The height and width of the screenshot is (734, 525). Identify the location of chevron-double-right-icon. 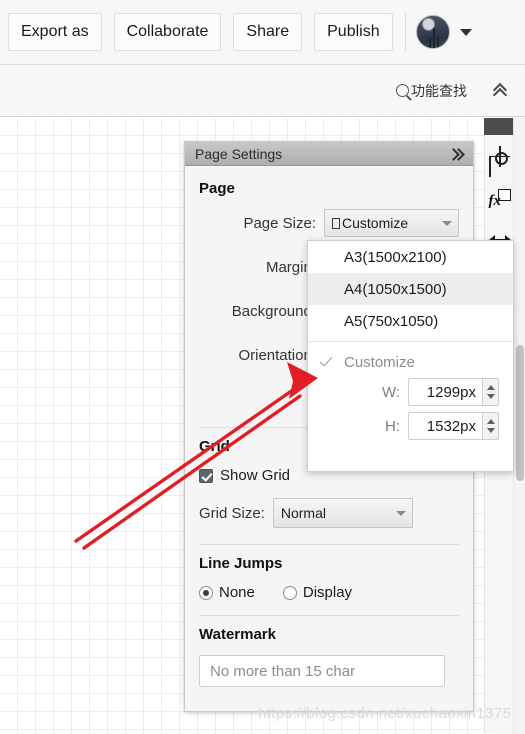
(457, 154).